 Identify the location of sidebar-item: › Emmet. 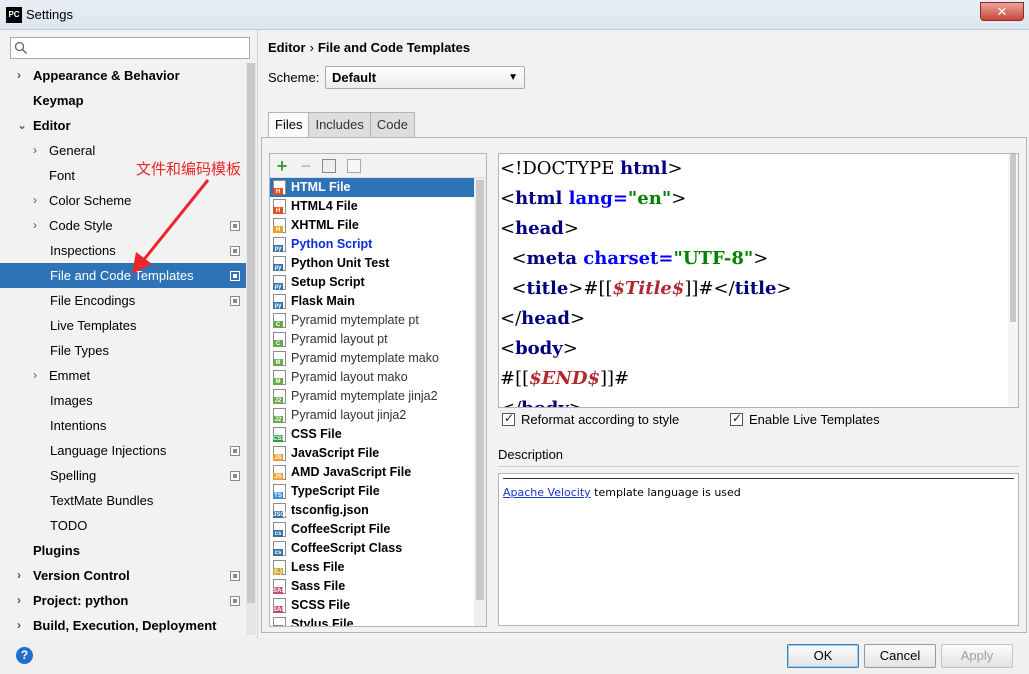
(123, 375).